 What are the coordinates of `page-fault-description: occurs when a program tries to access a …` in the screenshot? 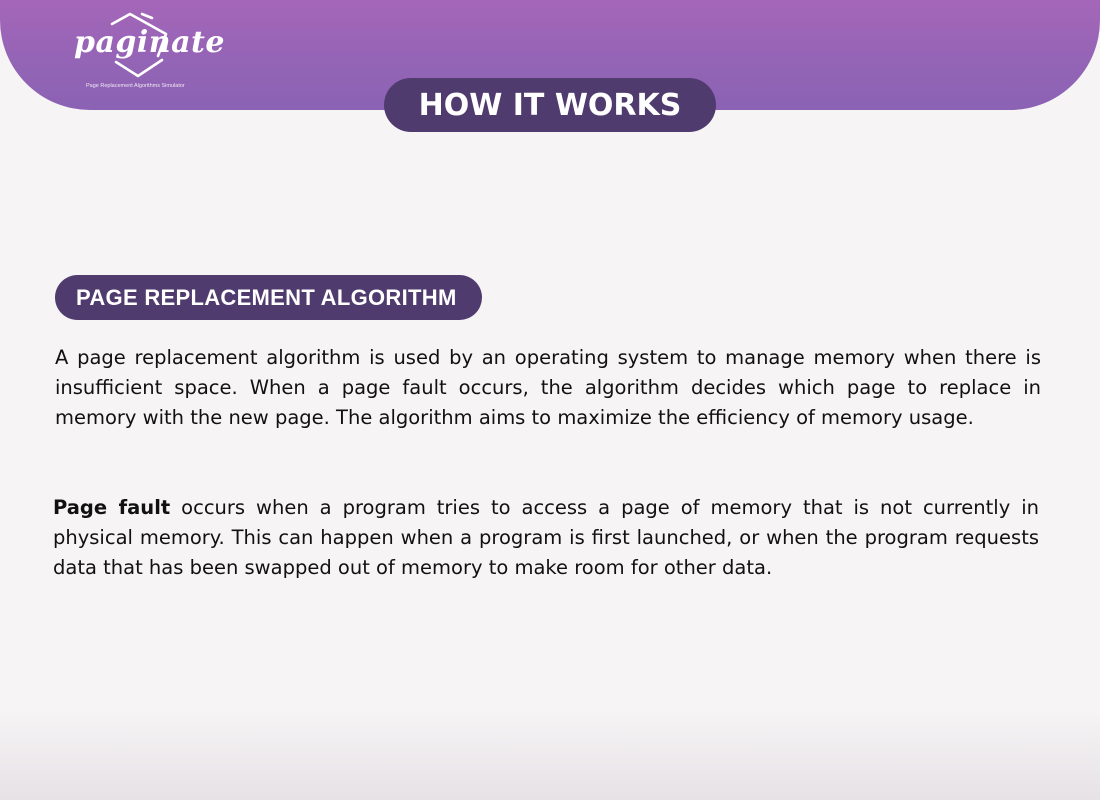 It's located at (546, 537).